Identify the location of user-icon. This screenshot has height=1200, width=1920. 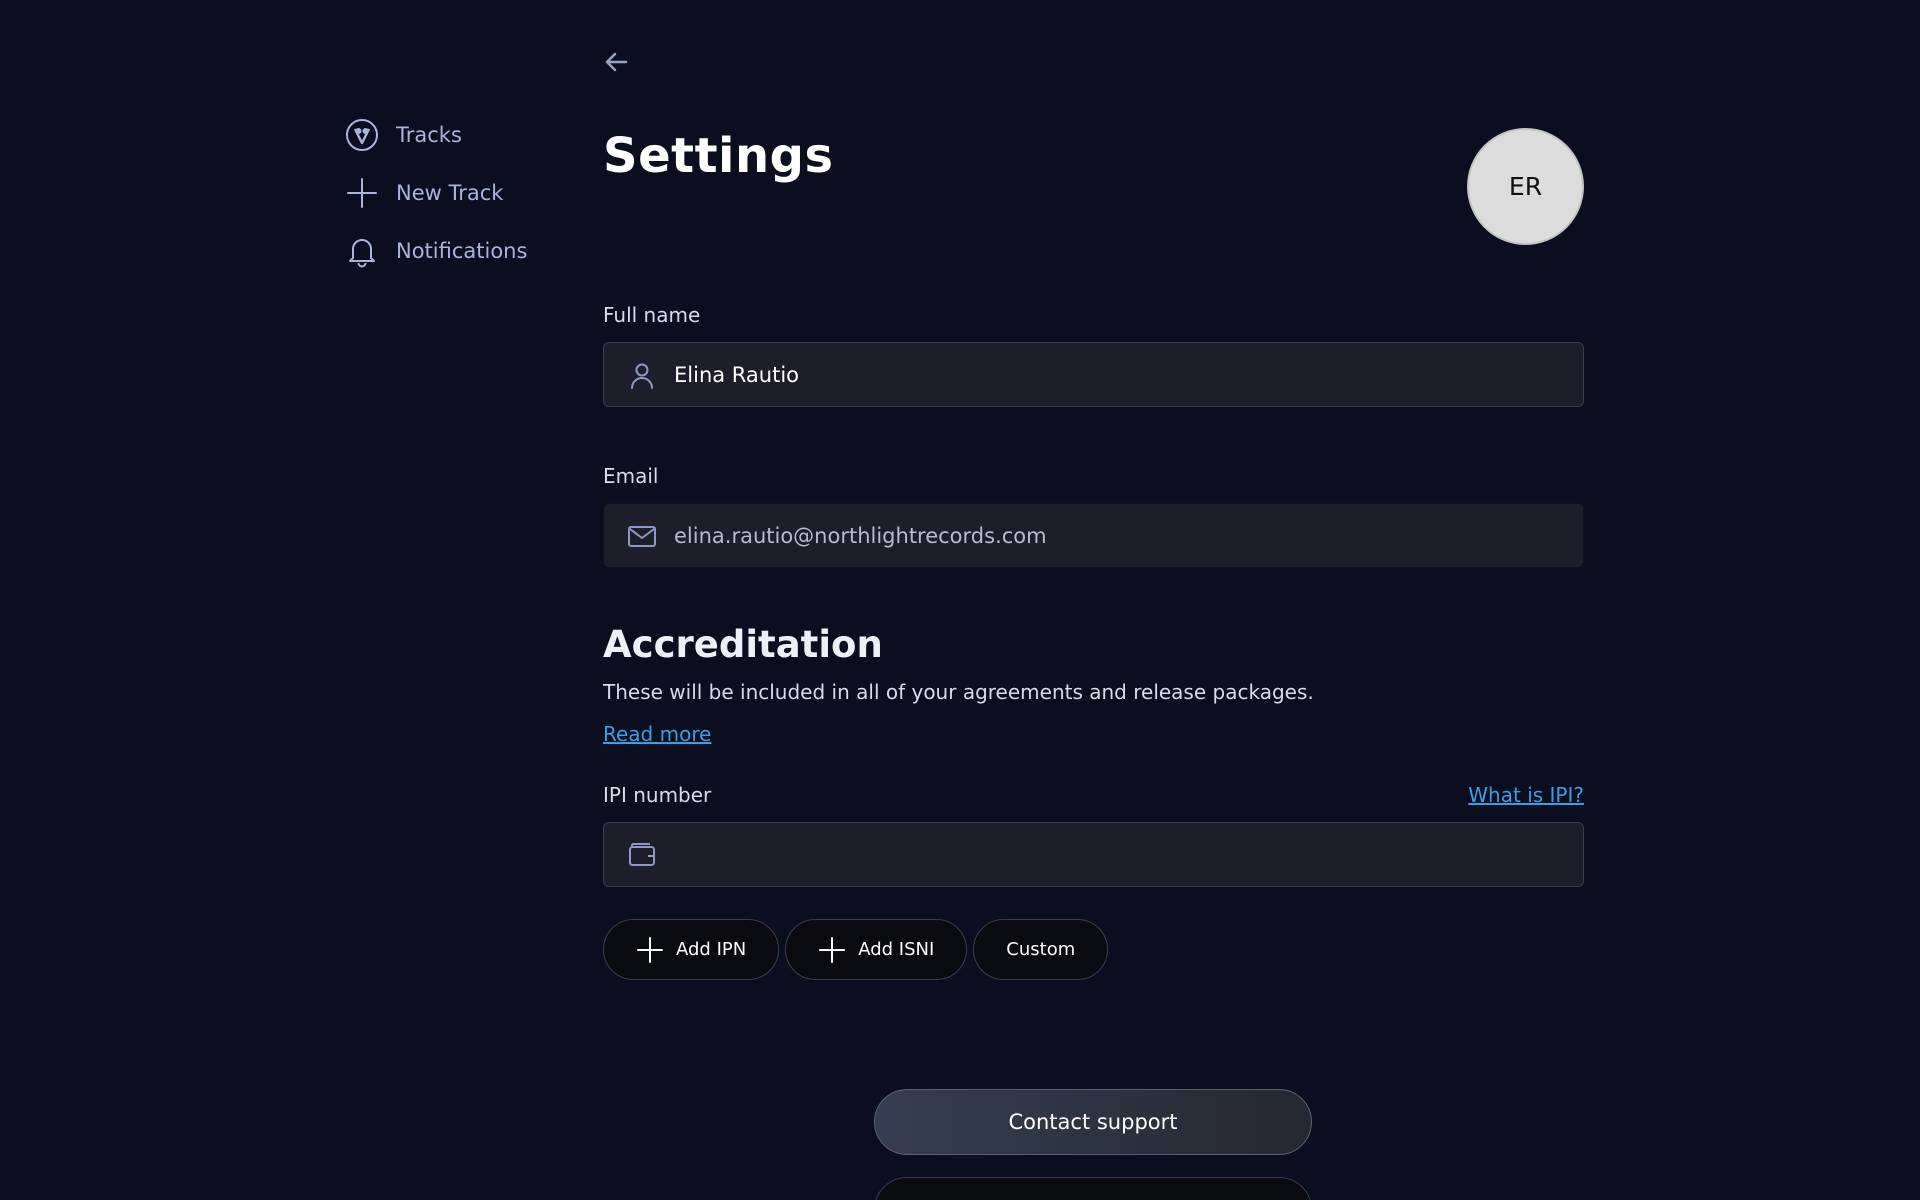
(642, 375).